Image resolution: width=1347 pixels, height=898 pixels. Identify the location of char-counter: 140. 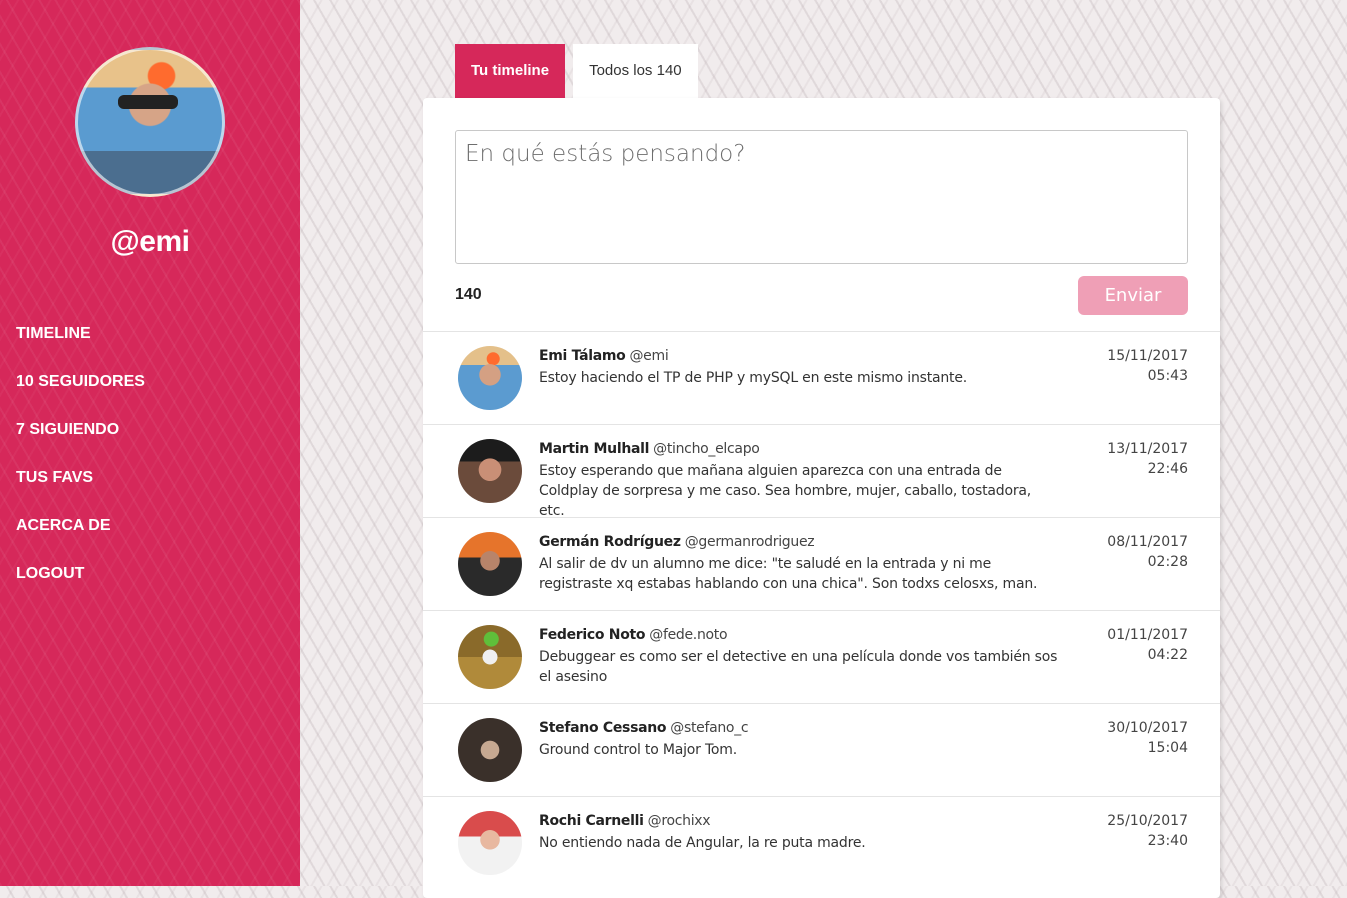
(468, 294).